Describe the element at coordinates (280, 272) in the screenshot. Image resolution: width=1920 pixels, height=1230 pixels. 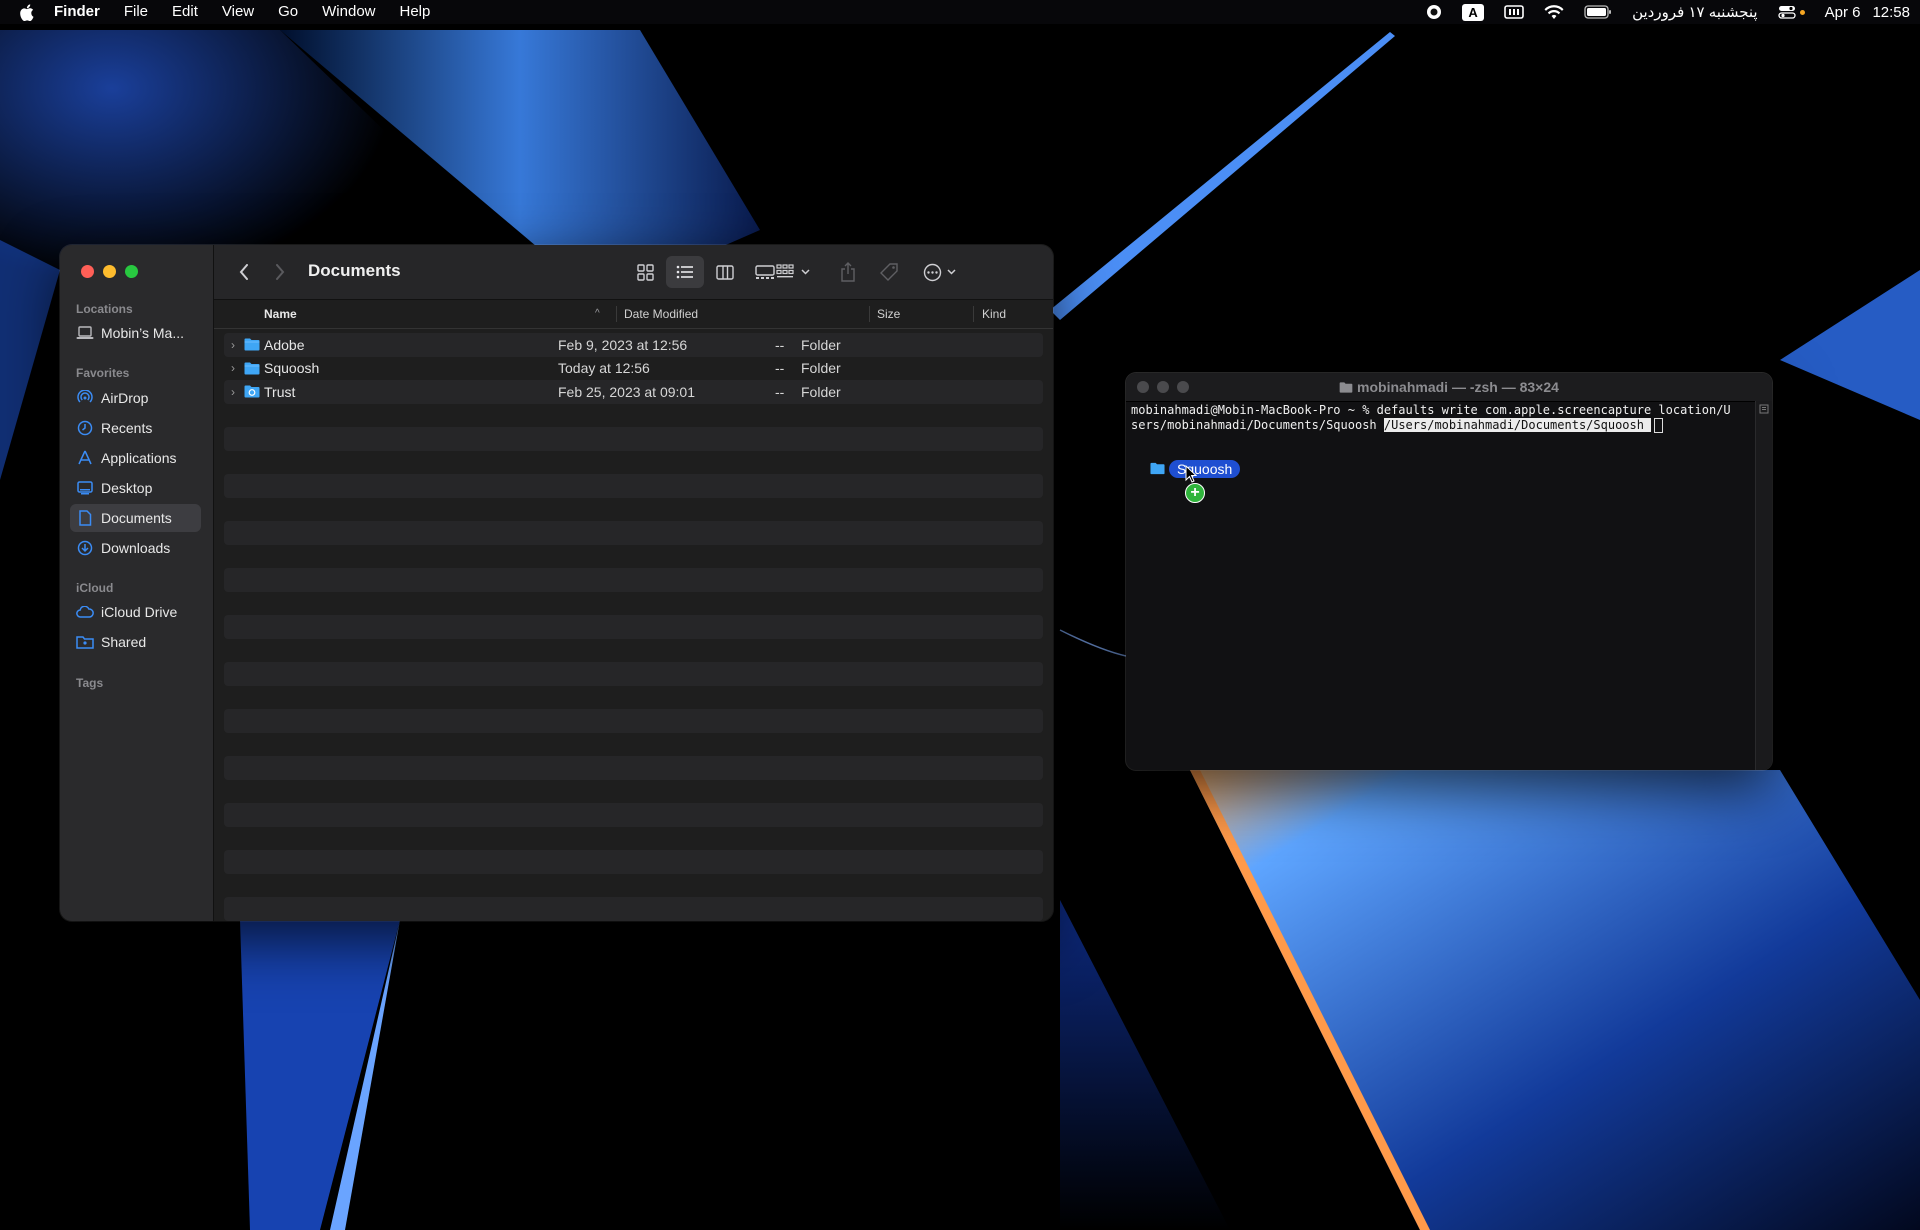
I see `forward-button` at that location.